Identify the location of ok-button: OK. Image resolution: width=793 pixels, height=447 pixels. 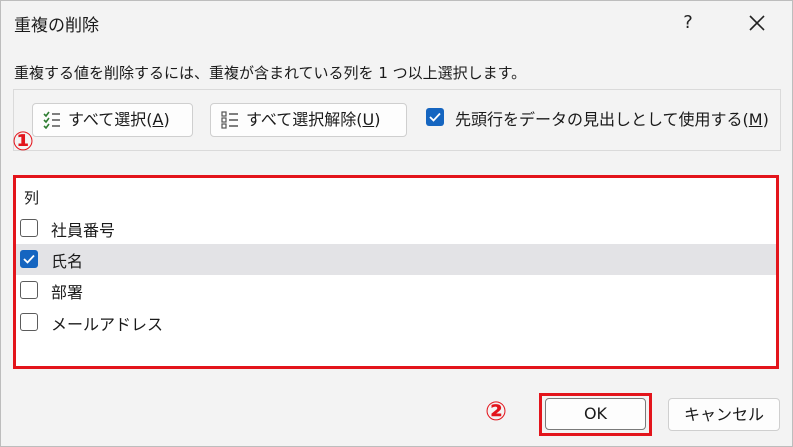
(595, 414).